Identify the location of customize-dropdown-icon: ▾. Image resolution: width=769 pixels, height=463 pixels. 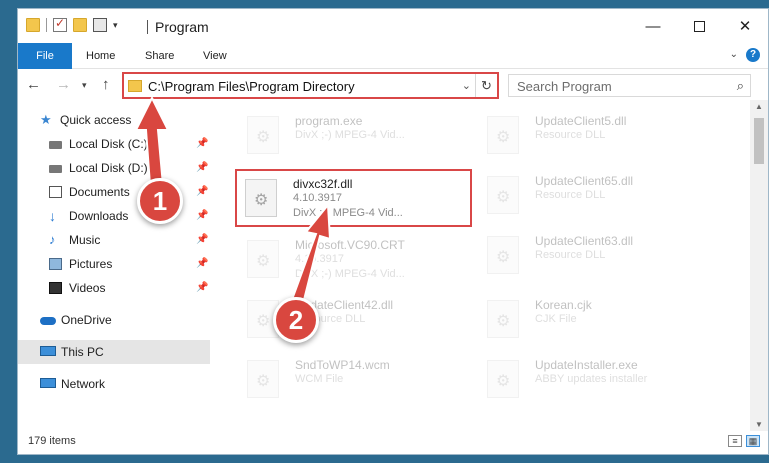
(115, 25).